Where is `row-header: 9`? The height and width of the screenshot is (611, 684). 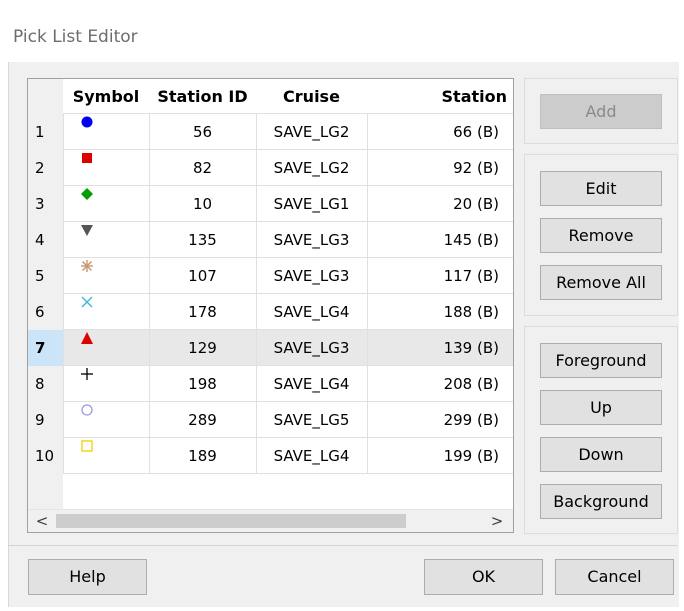 row-header: 9 is located at coordinates (45, 419).